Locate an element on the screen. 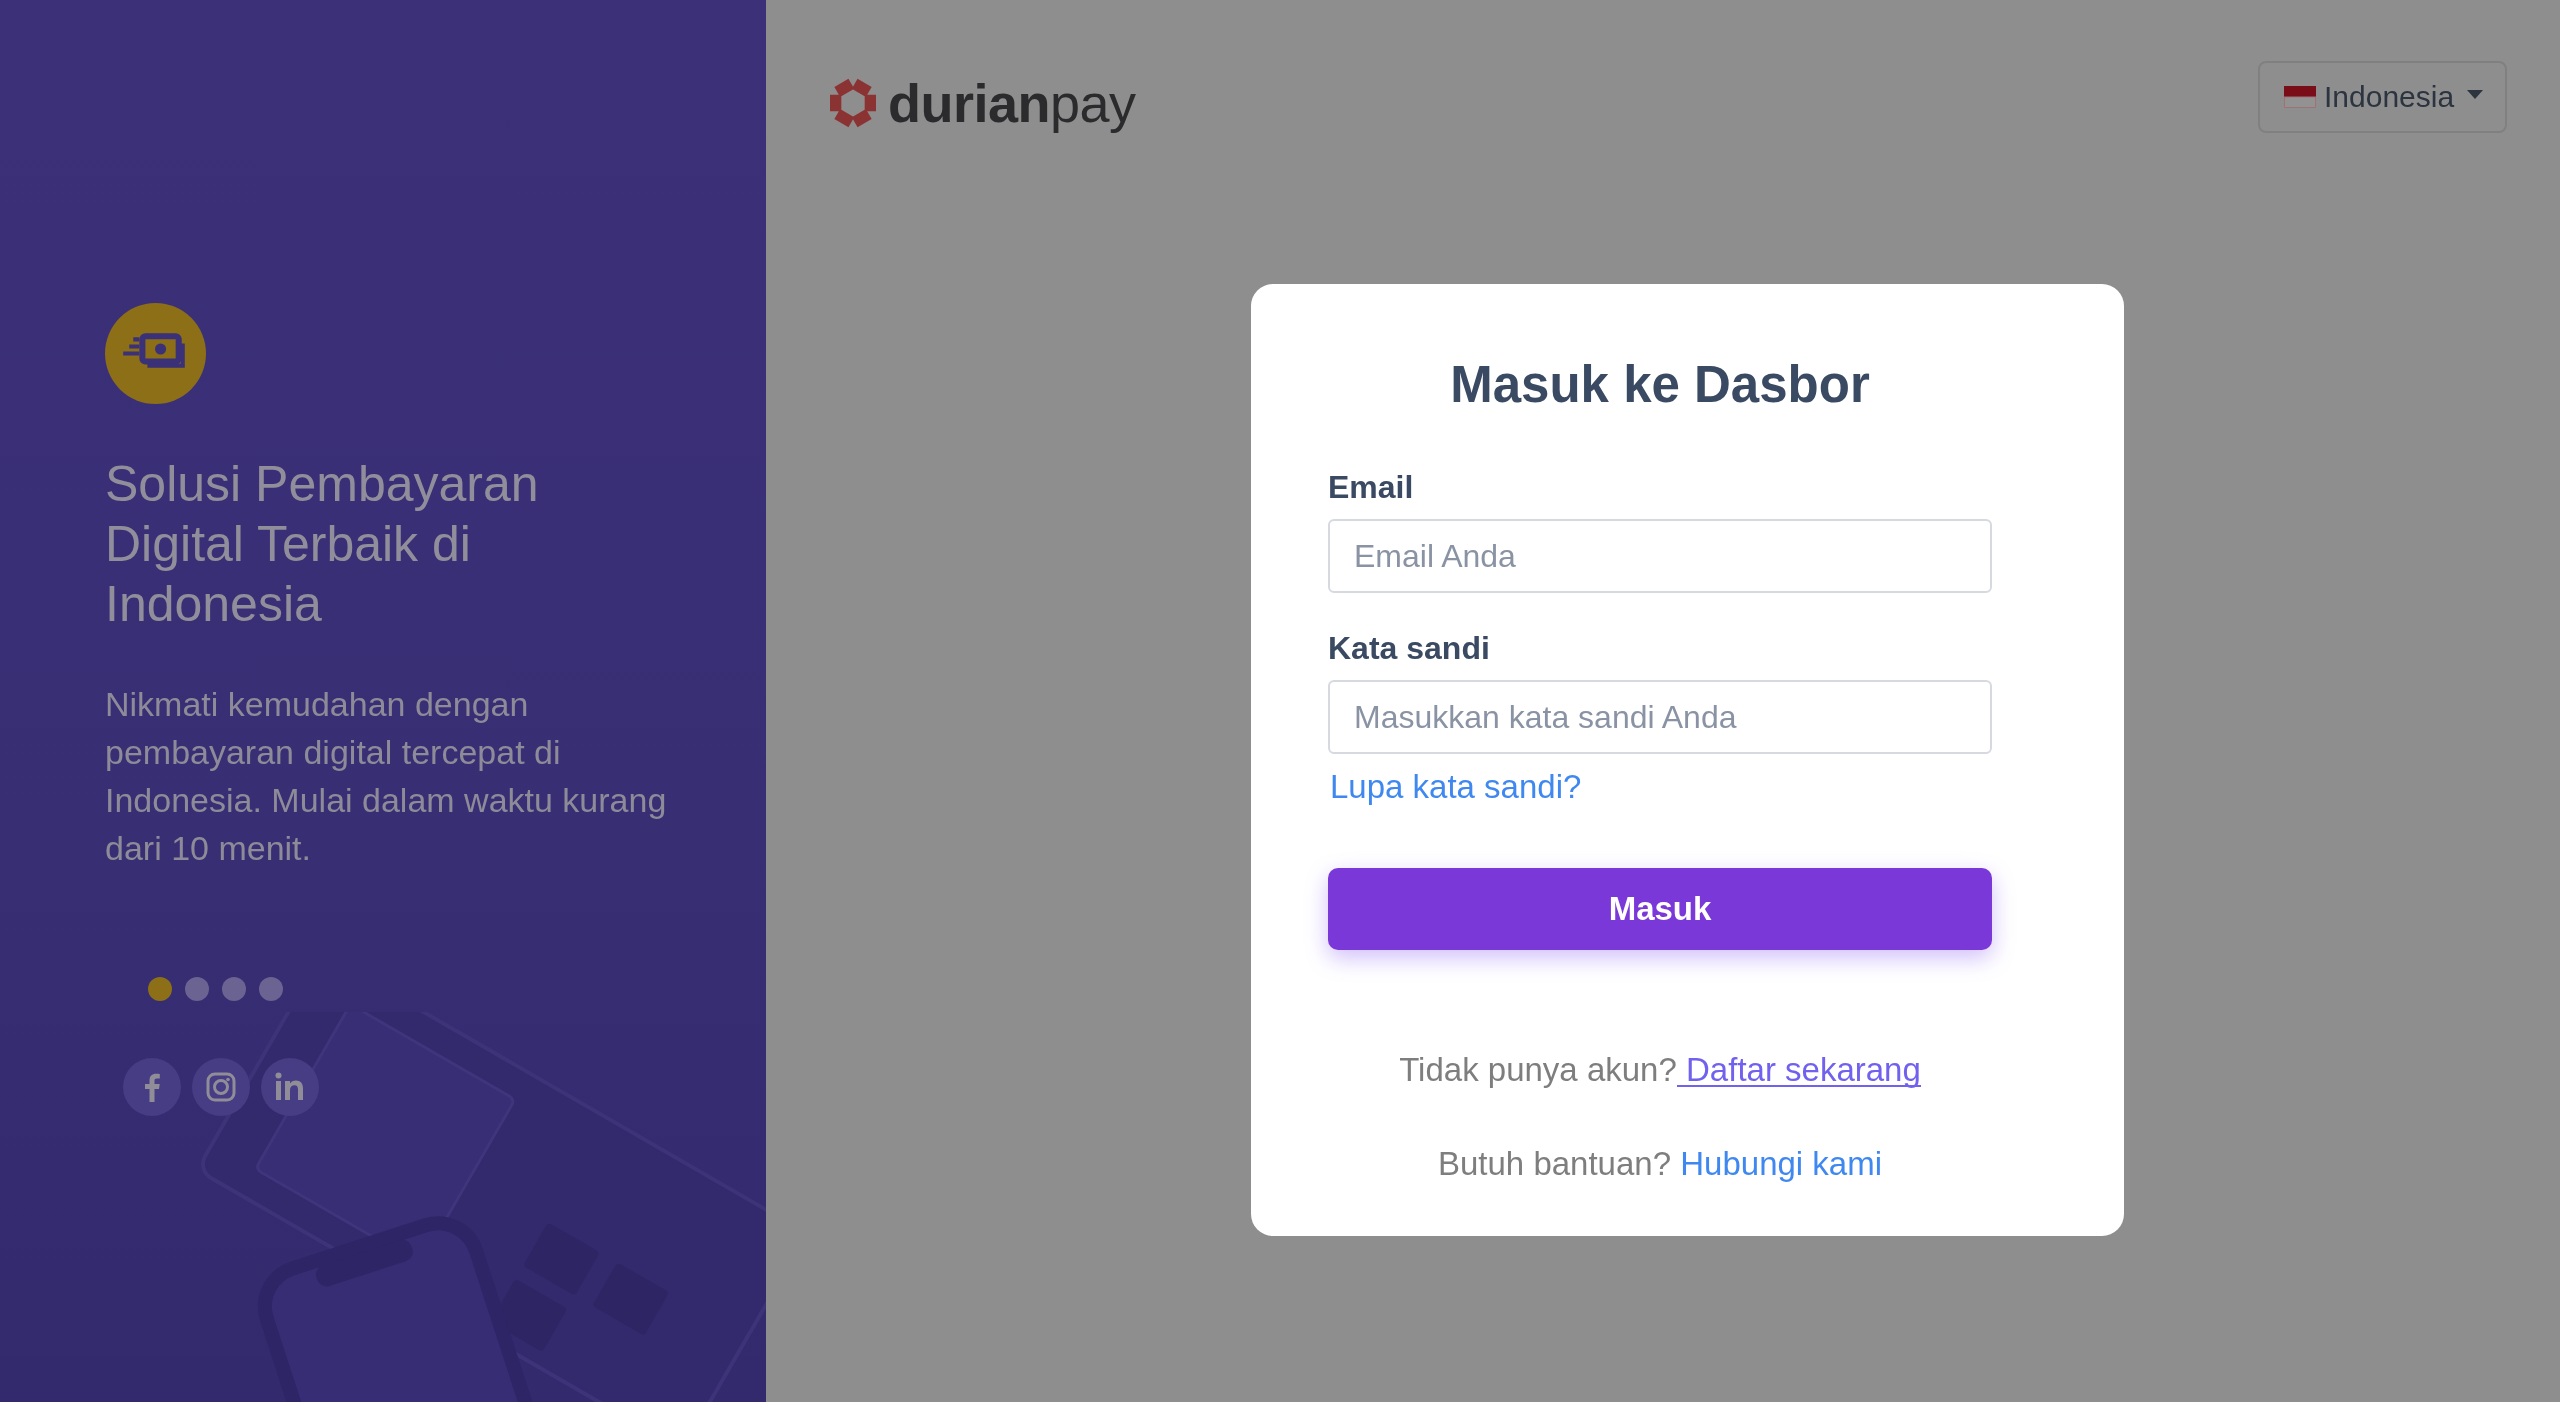  linkedin-icon is located at coordinates (290, 1087).